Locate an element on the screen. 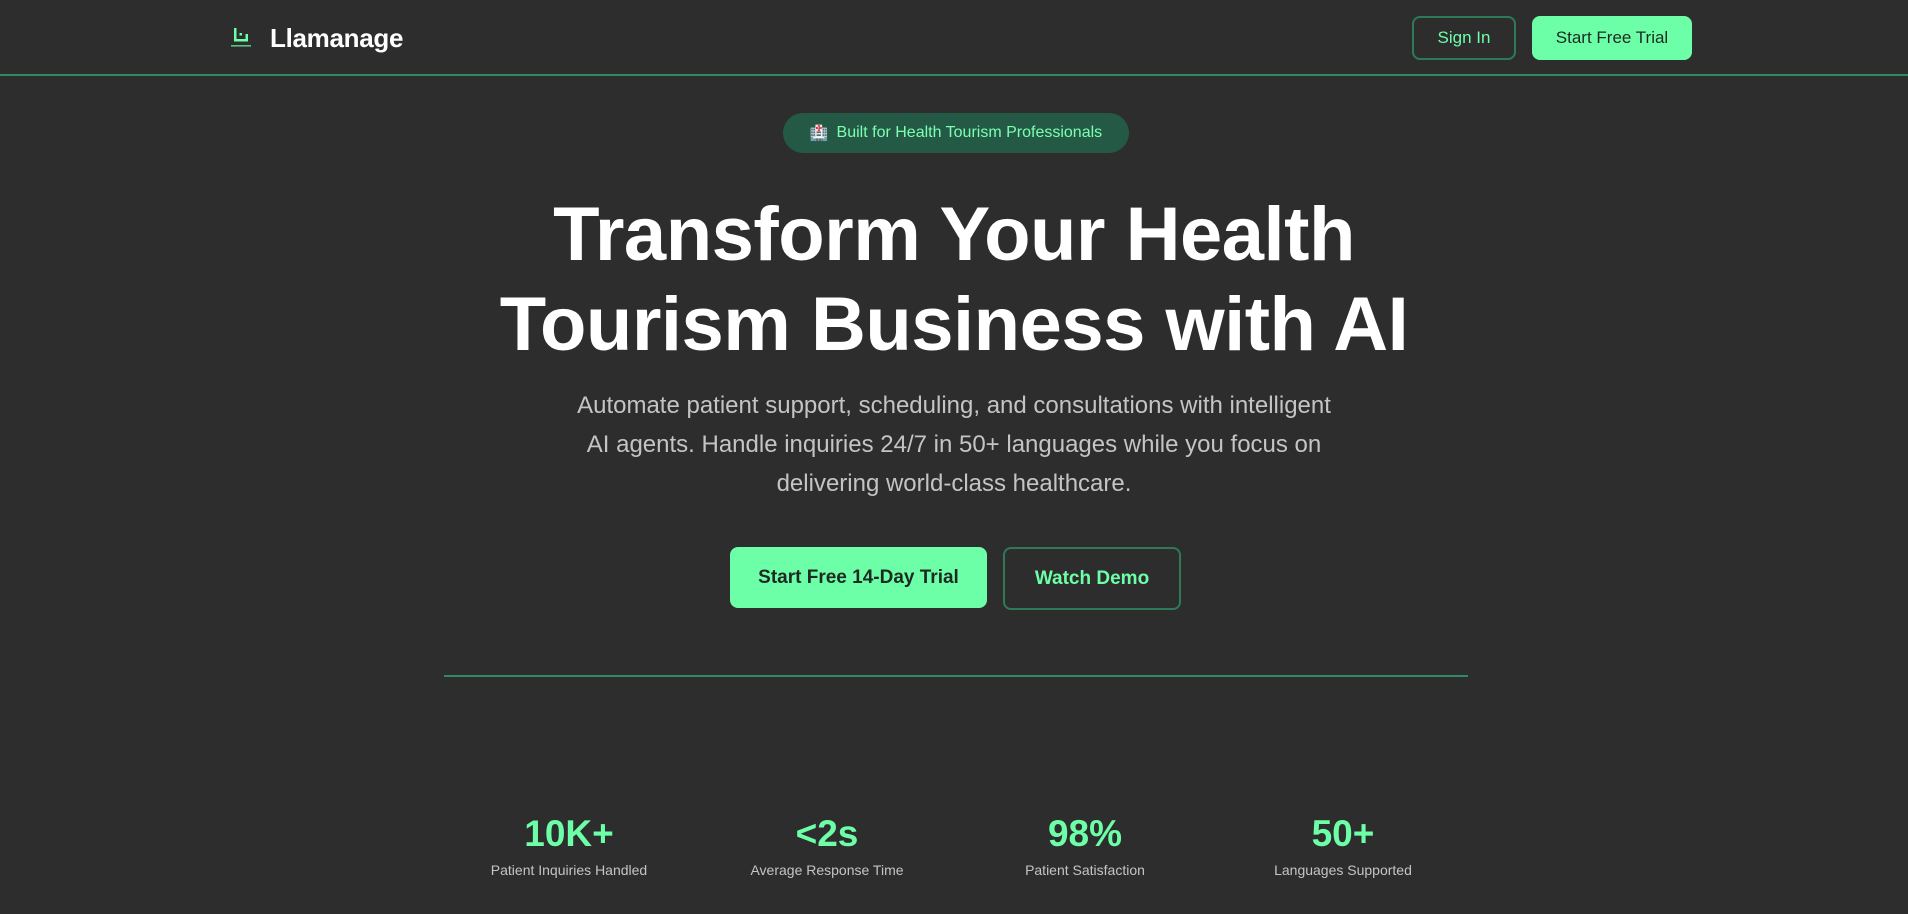 The height and width of the screenshot is (914, 1908). hero-badge: 🏥 Built for Health Tourism Professionals is located at coordinates (956, 133).